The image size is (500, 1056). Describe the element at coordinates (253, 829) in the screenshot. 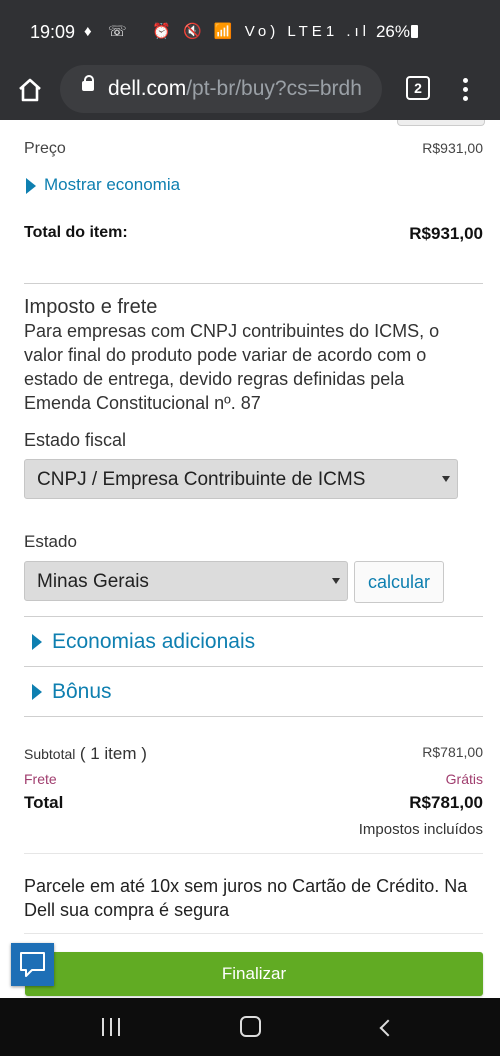

I see `taxes-note-row: Impostos incluídos` at that location.